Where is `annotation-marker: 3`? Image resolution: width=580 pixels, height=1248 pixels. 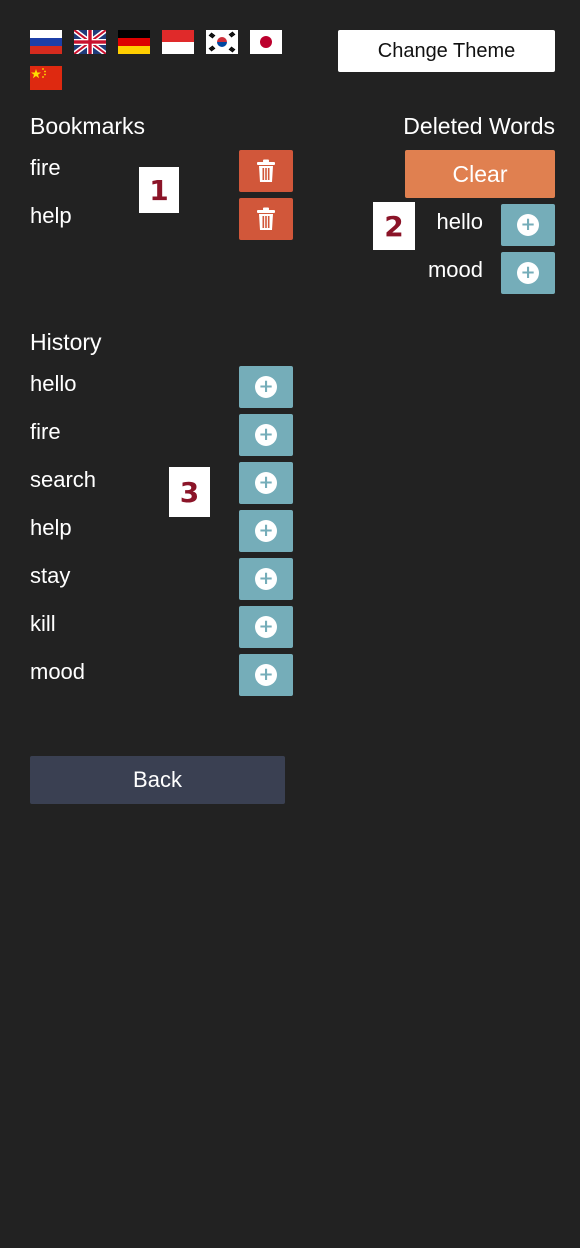
annotation-marker: 3 is located at coordinates (189, 492).